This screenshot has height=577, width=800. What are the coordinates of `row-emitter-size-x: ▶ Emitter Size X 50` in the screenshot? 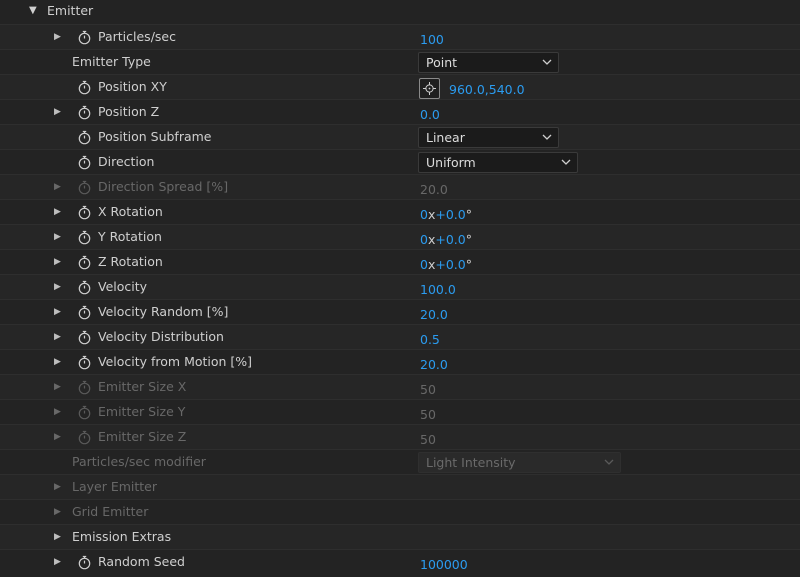 It's located at (400, 387).